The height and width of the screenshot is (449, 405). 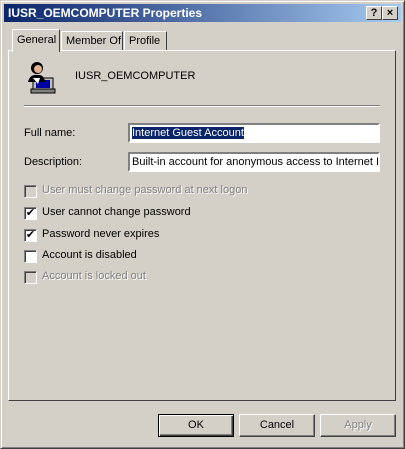 What do you see at coordinates (145, 190) in the screenshot?
I see `checkbox-label: User must change password at next logon` at bounding box center [145, 190].